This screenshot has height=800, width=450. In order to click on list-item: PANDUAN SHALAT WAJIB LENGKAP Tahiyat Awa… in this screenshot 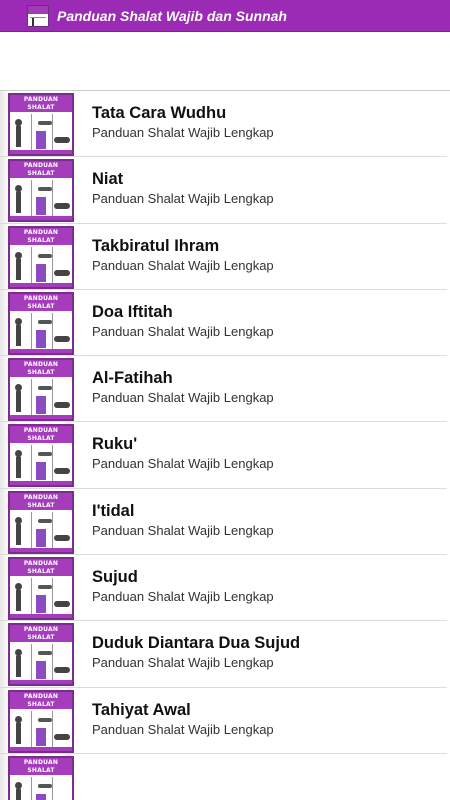, I will do `click(223, 721)`.